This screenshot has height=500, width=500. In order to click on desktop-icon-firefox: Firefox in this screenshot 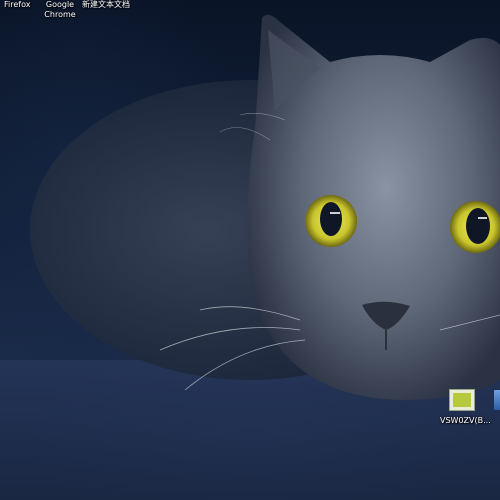, I will do `click(19, 5)`.